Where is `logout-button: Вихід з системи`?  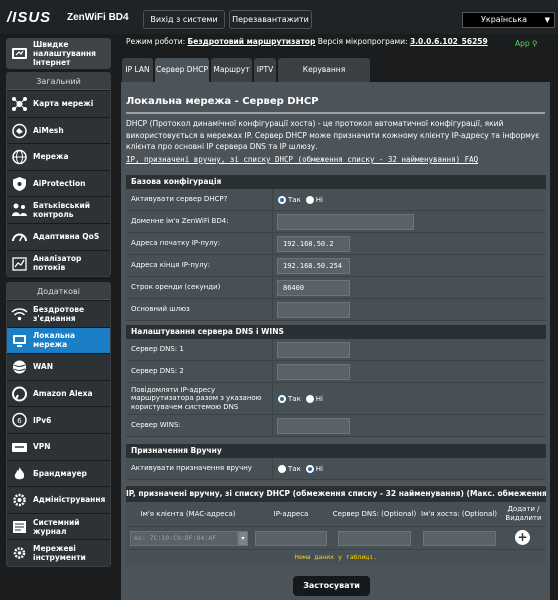 logout-button: Вихід з системи is located at coordinates (184, 19).